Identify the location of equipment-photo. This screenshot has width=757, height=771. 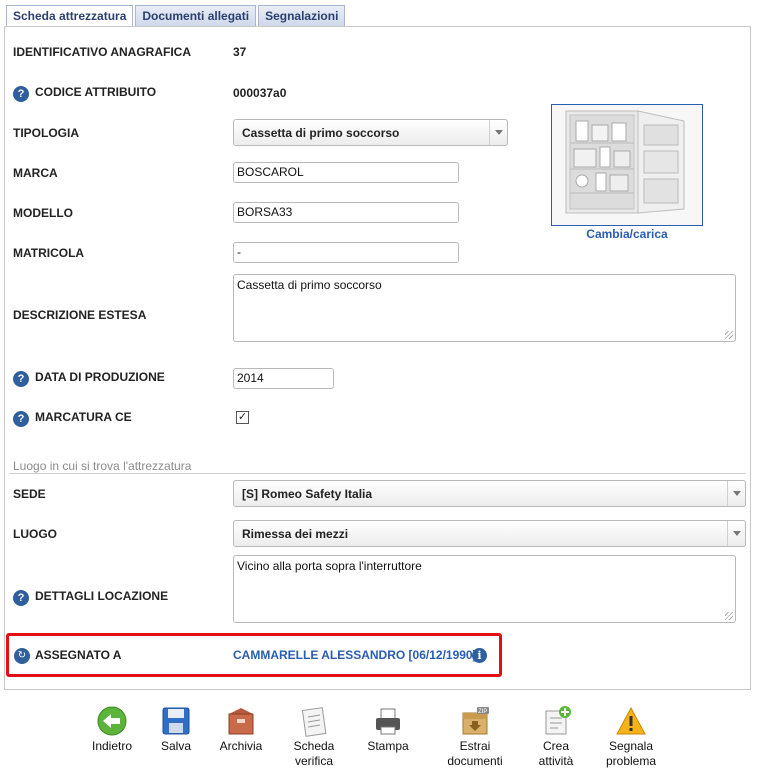
(627, 165).